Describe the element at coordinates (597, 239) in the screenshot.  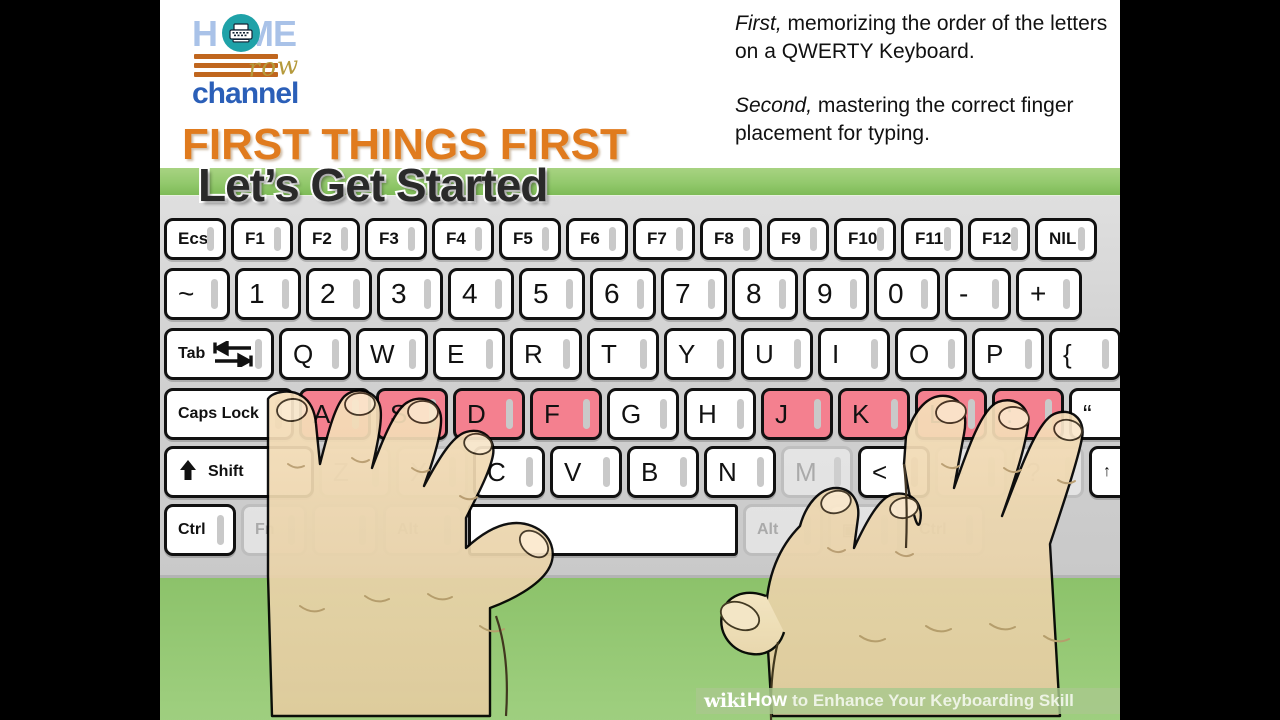
I see `key-f6: F6` at that location.